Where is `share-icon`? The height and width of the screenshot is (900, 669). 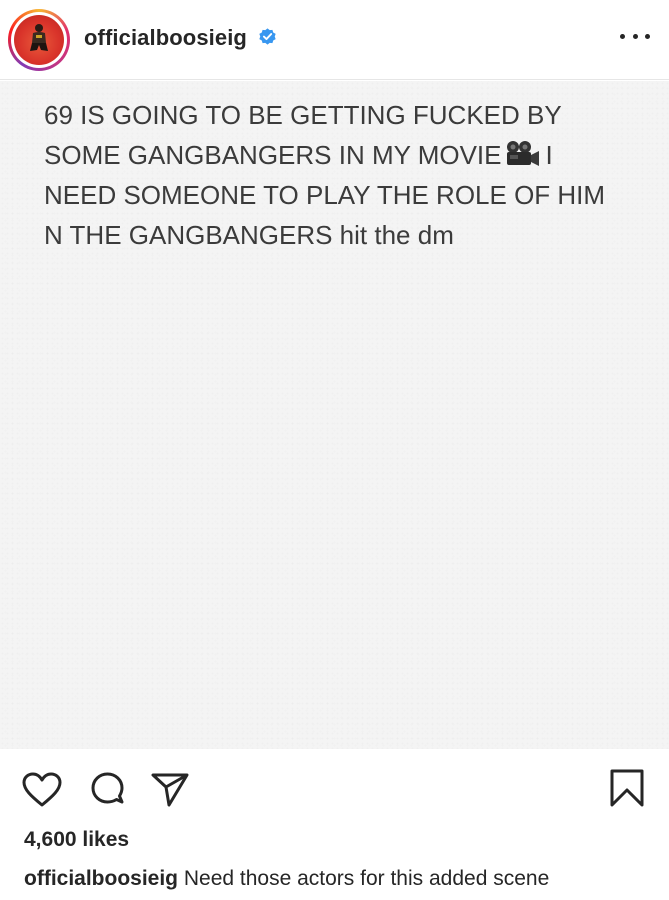
share-icon is located at coordinates (170, 789).